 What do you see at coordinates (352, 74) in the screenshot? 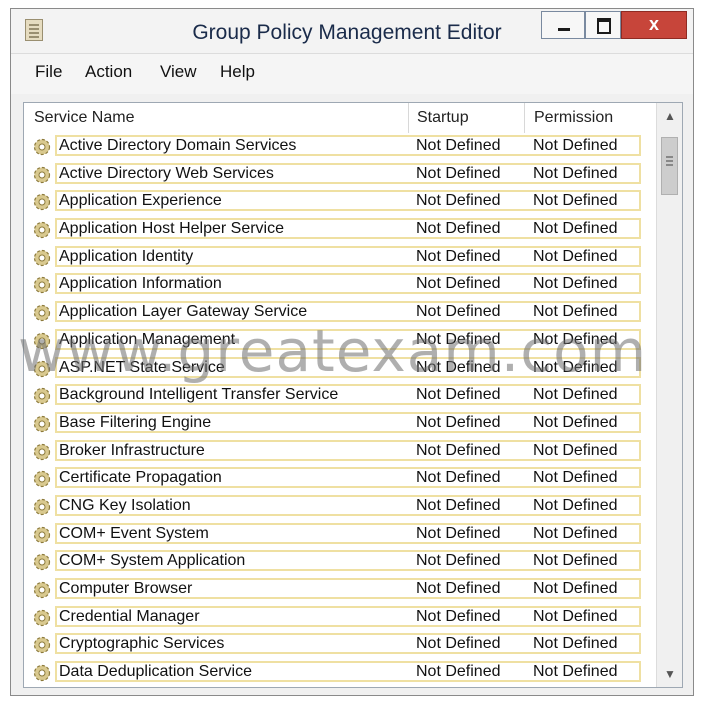
I see `menu-bar: File Action View Help` at bounding box center [352, 74].